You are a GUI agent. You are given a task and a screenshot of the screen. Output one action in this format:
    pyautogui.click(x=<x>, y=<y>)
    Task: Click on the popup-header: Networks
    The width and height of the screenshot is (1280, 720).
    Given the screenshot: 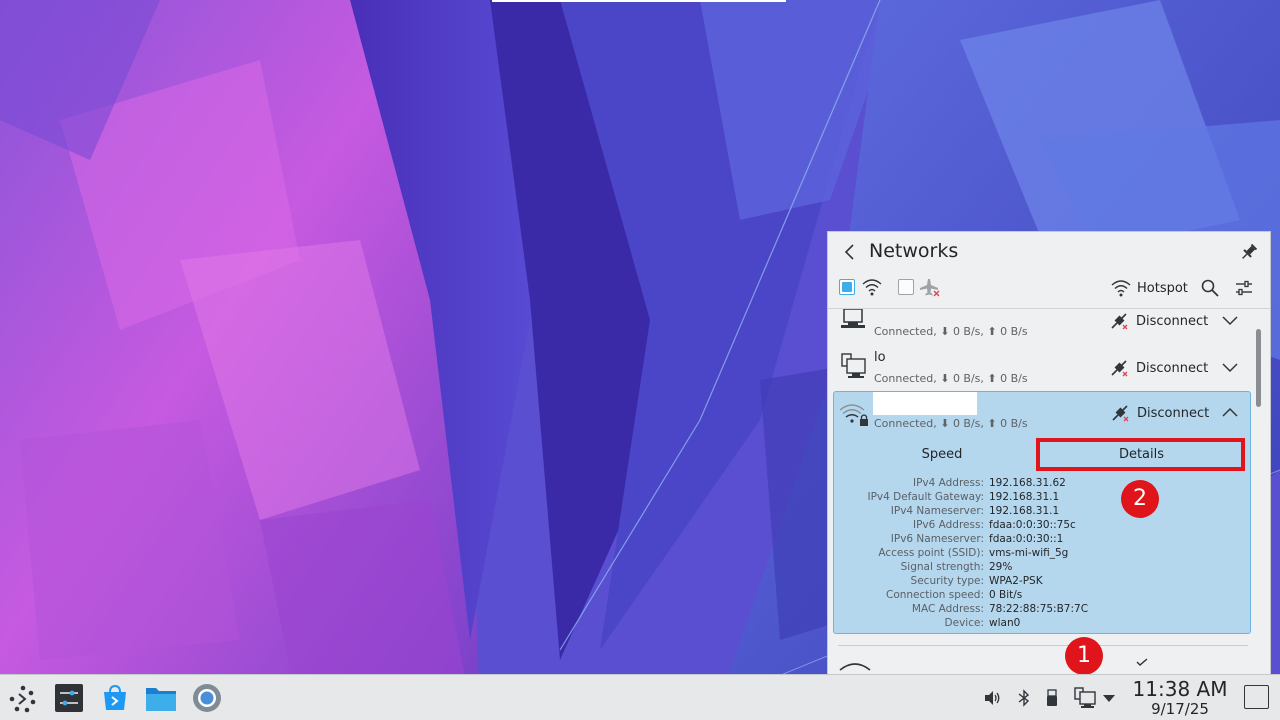 What is the action you would take?
    pyautogui.click(x=1049, y=252)
    